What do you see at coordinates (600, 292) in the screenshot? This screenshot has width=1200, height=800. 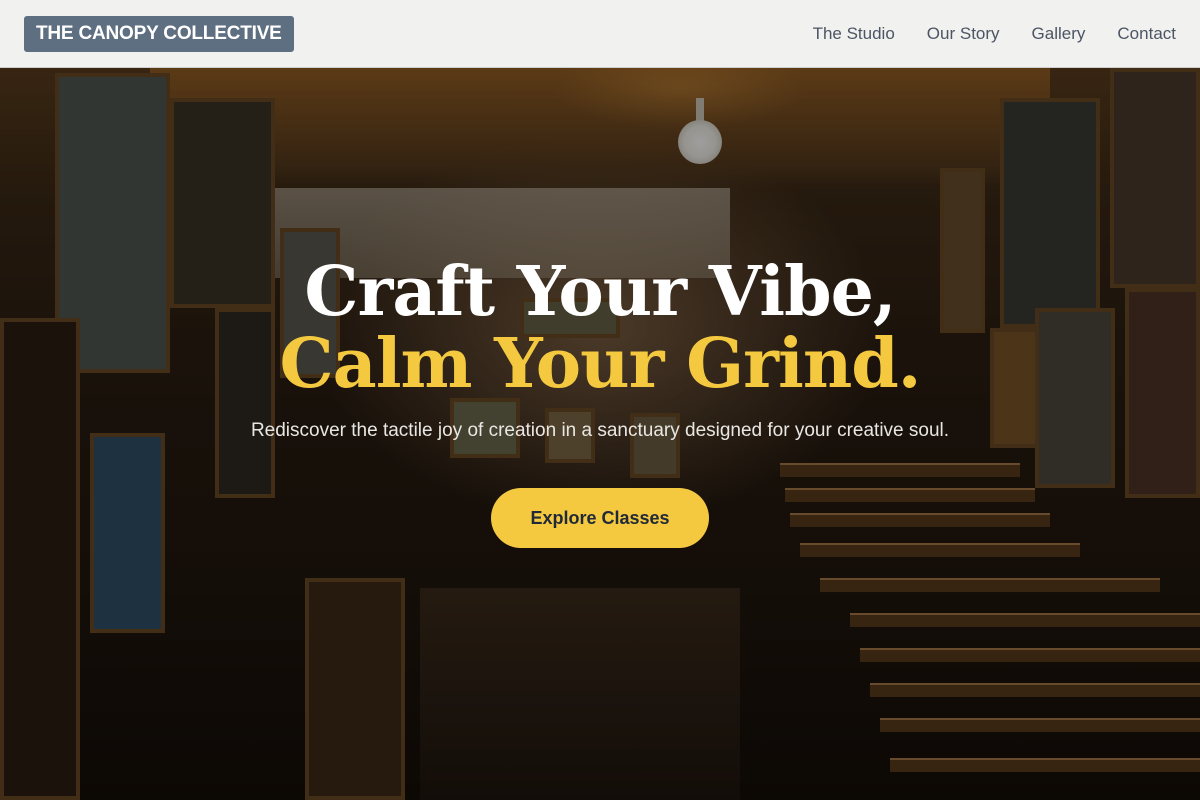 I see `hero-headline-line1: Craft Your Vibe,` at bounding box center [600, 292].